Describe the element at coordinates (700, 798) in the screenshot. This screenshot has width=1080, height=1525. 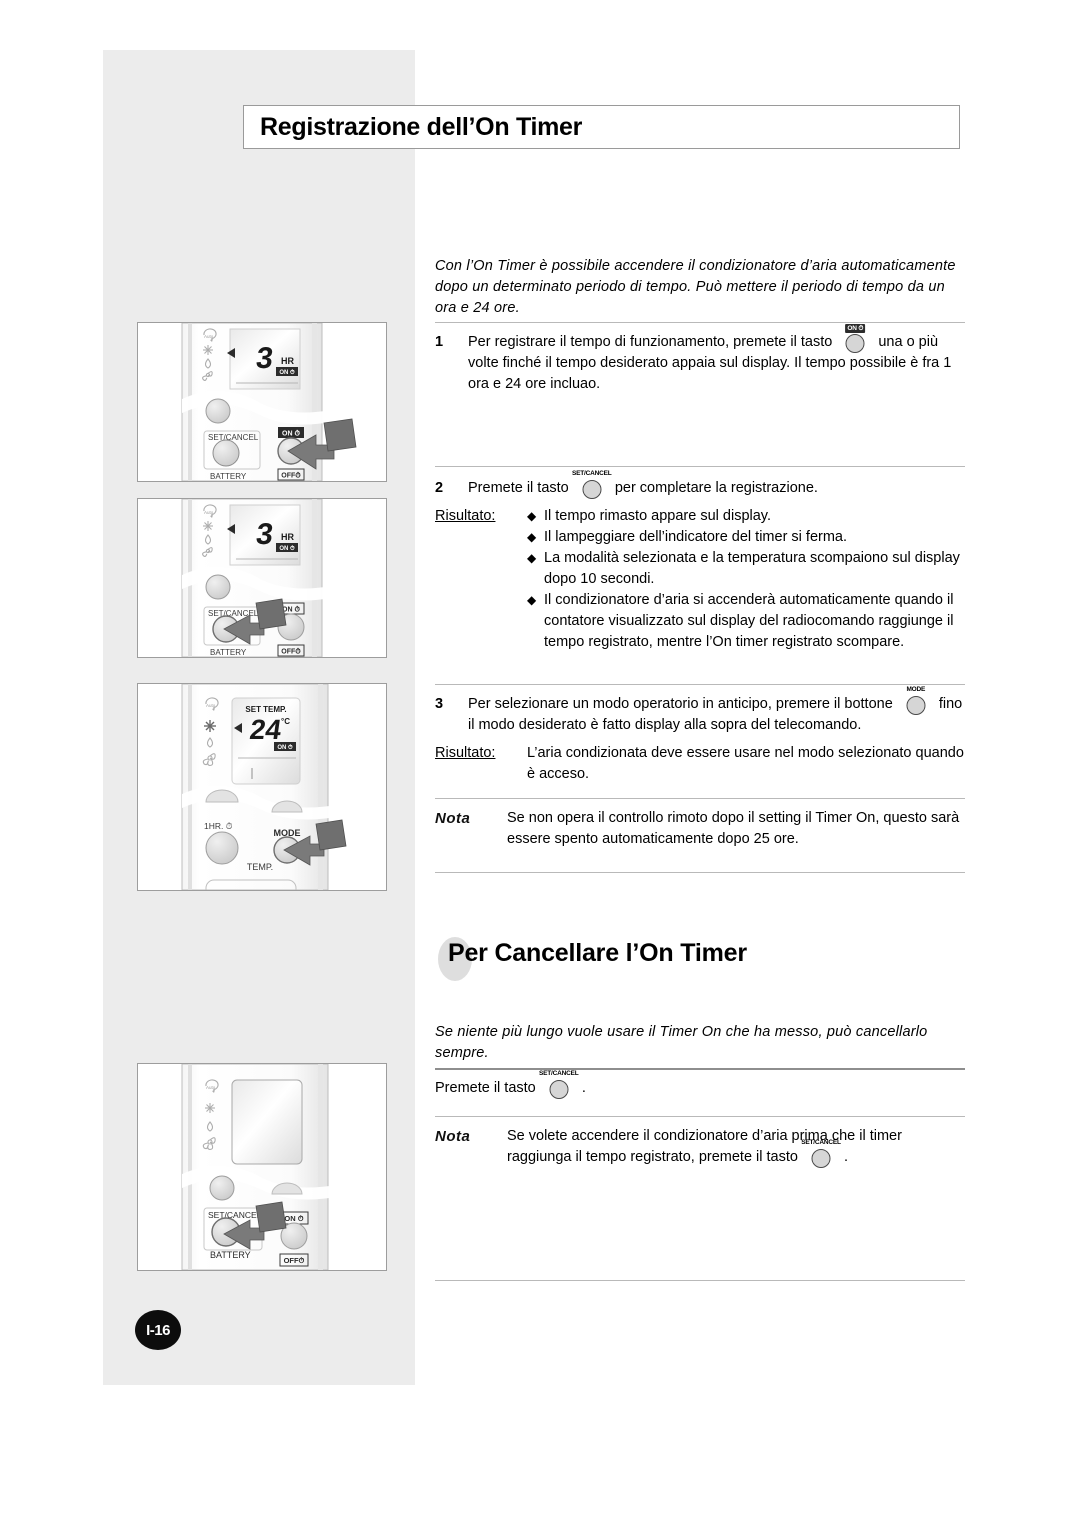
I see `divider-above-nota1` at that location.